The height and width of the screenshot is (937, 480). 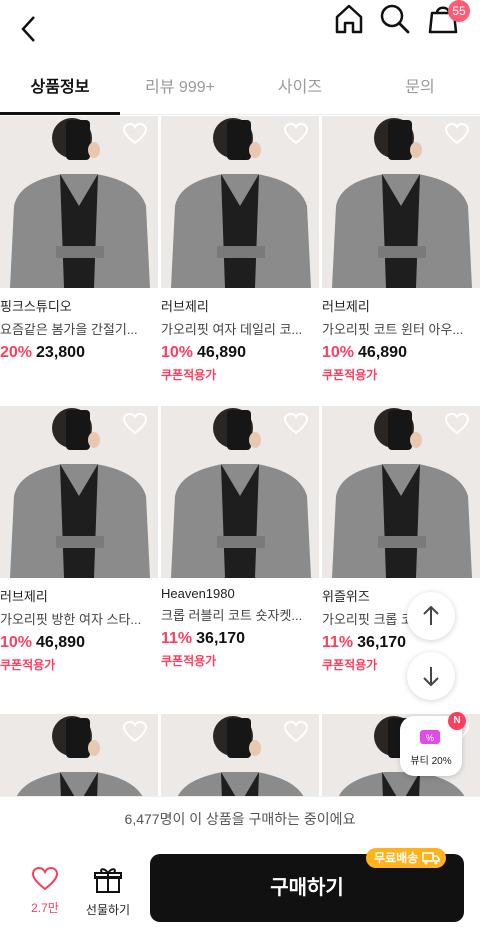 I want to click on product-price-line: 20% 23,800, so click(x=79, y=353).